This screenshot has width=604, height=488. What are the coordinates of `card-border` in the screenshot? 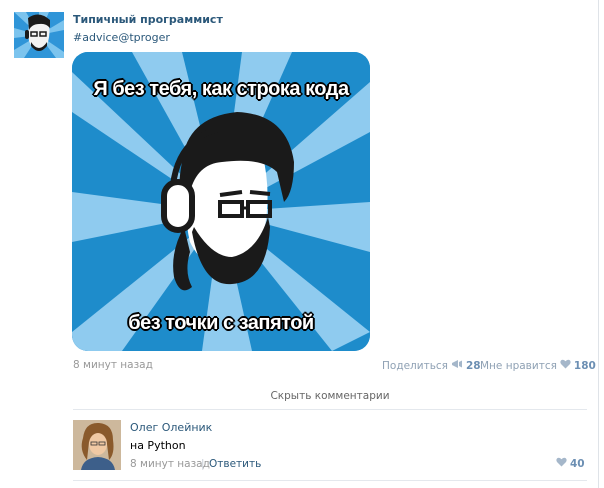 It's located at (598, 244).